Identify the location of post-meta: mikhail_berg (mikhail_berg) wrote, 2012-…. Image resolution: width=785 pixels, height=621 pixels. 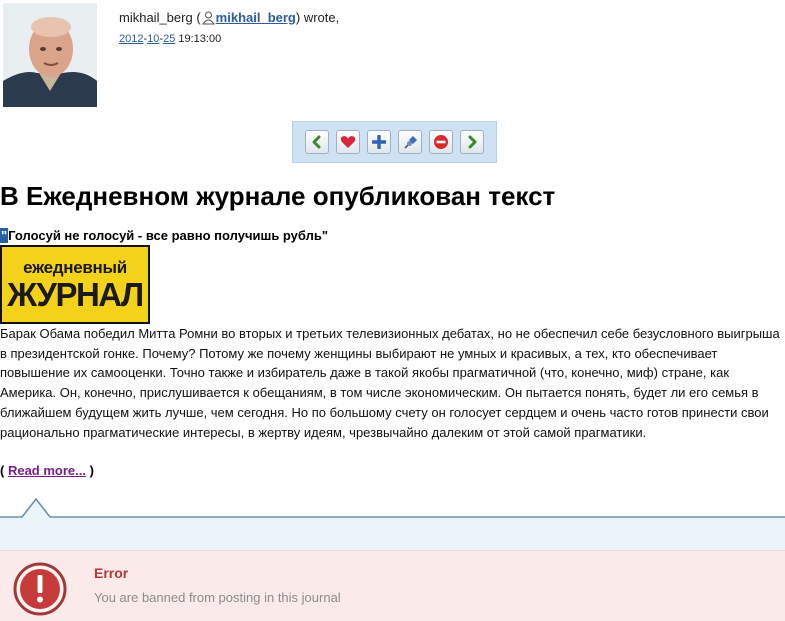
(229, 27).